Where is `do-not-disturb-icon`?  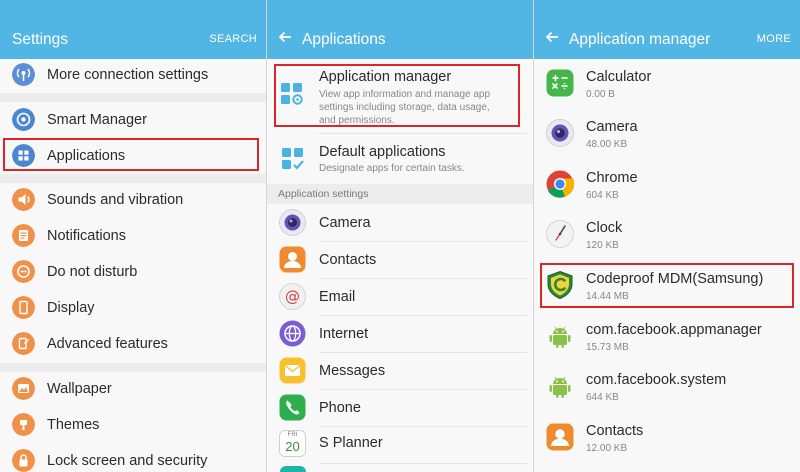 do-not-disturb-icon is located at coordinates (23, 271).